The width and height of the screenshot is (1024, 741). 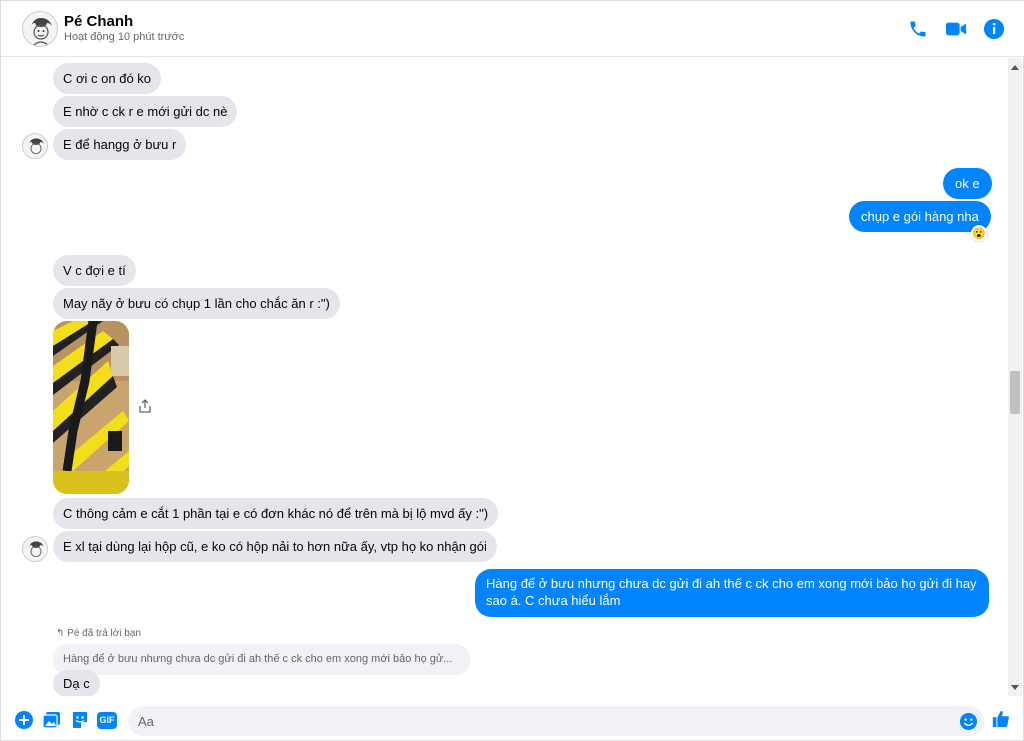 What do you see at coordinates (979, 233) in the screenshot?
I see `reaction-wow: 😮` at bounding box center [979, 233].